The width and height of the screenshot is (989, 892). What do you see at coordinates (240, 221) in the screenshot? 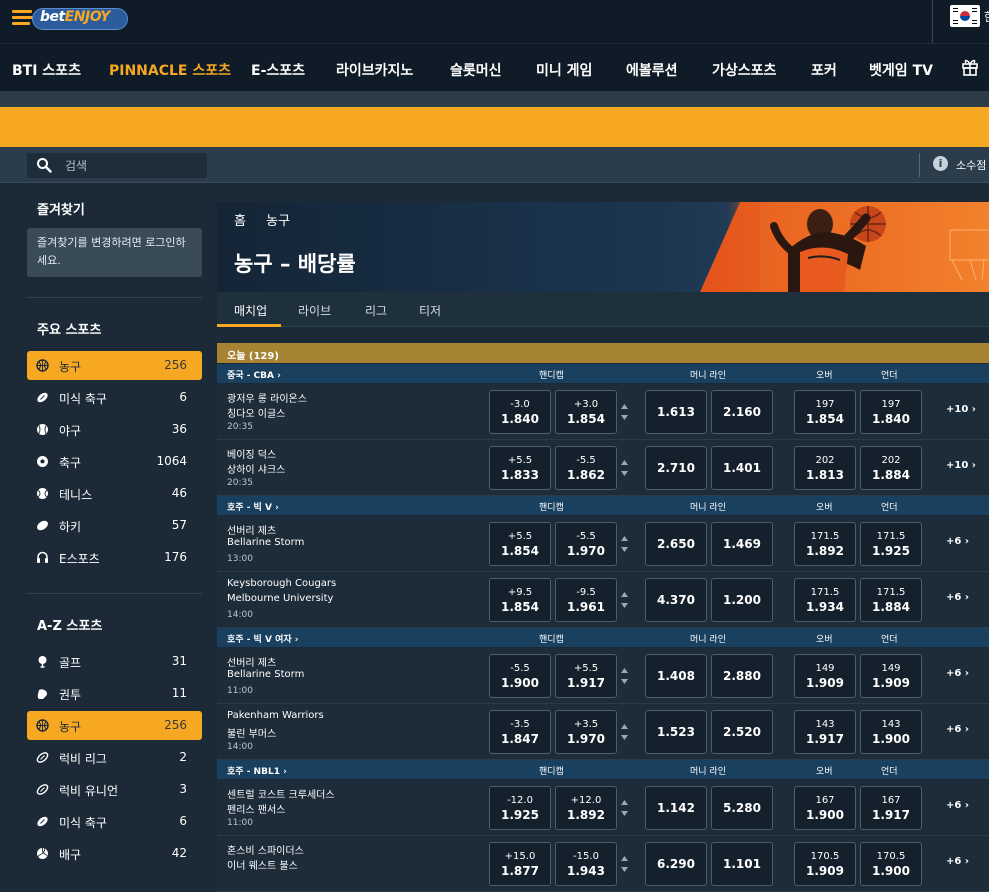
I see `breadcrumb-home: 홈` at bounding box center [240, 221].